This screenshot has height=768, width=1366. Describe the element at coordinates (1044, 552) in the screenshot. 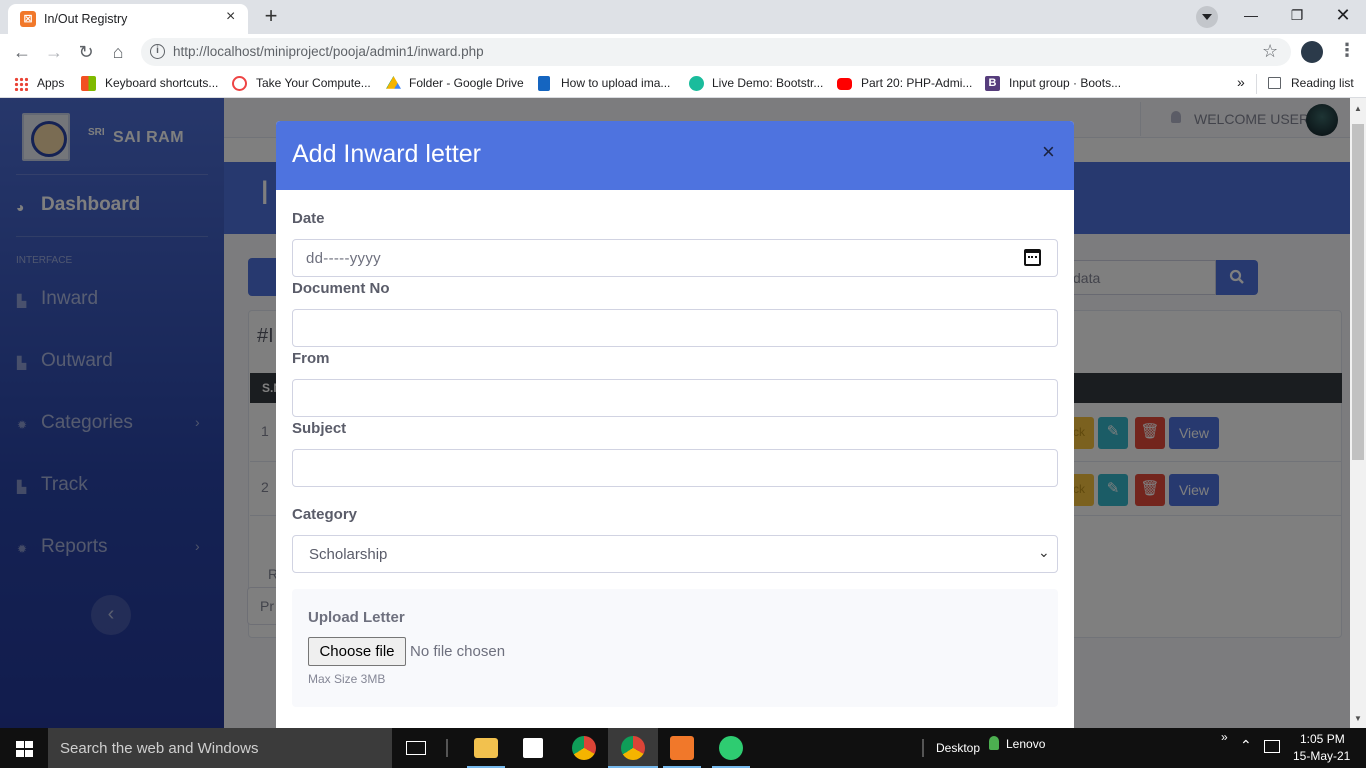

I see `chevron-down-icon: ⌄` at that location.